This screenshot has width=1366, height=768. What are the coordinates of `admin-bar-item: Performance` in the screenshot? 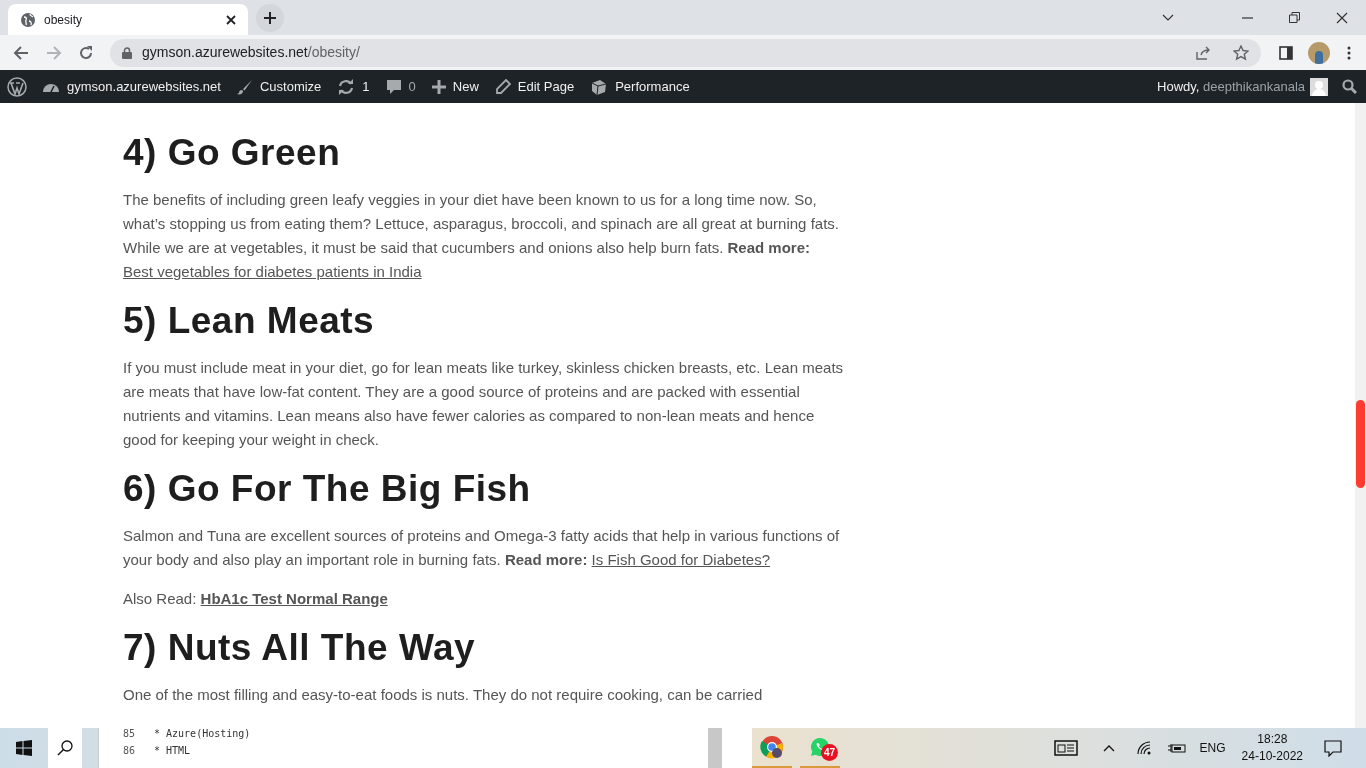 It's located at (640, 86).